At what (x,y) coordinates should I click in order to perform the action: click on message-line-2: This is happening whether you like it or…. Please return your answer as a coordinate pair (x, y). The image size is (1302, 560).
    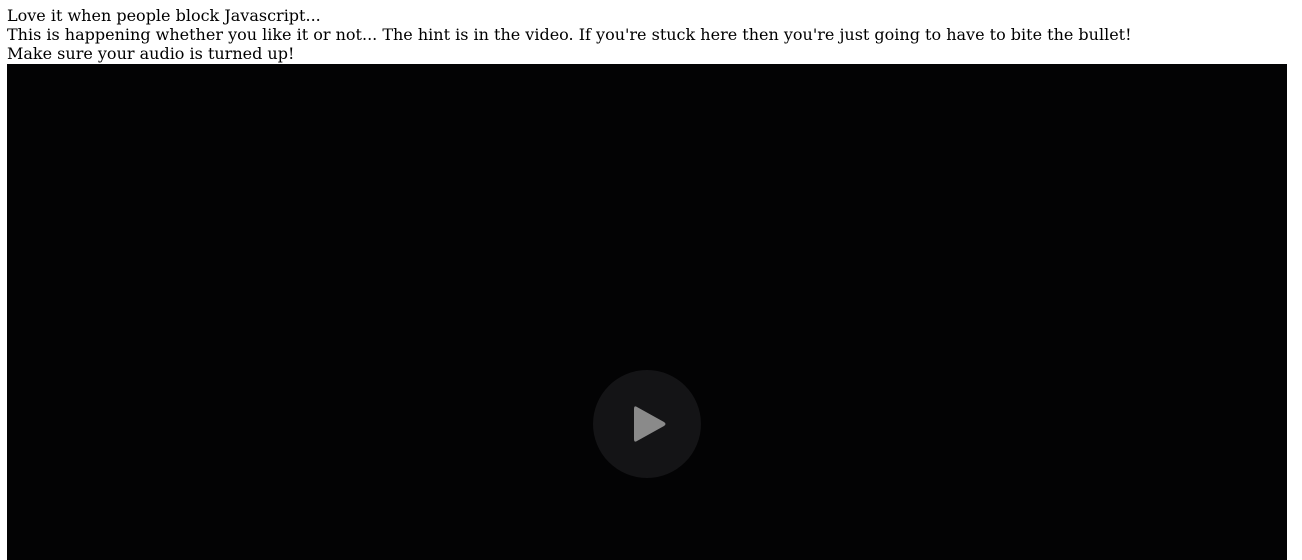
    Looking at the image, I should click on (569, 34).